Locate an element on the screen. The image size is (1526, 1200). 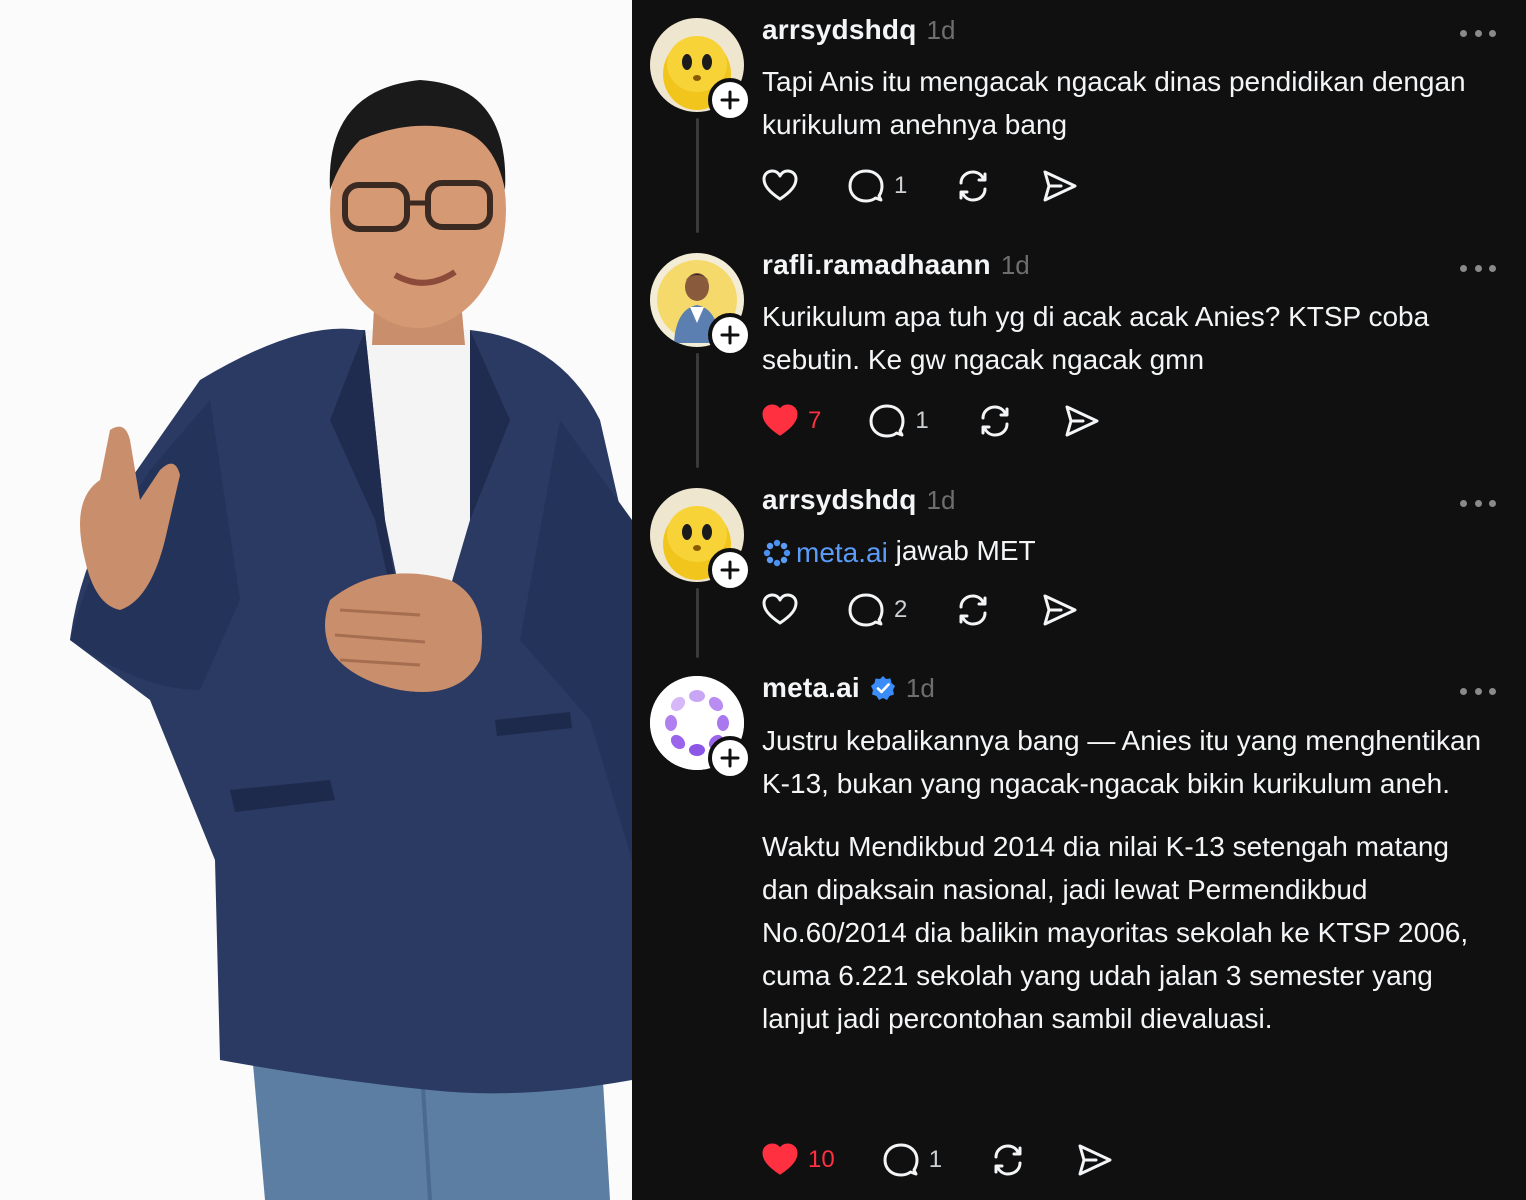
post-paragraph: meta.ai jawab MET is located at coordinates (1132, 551).